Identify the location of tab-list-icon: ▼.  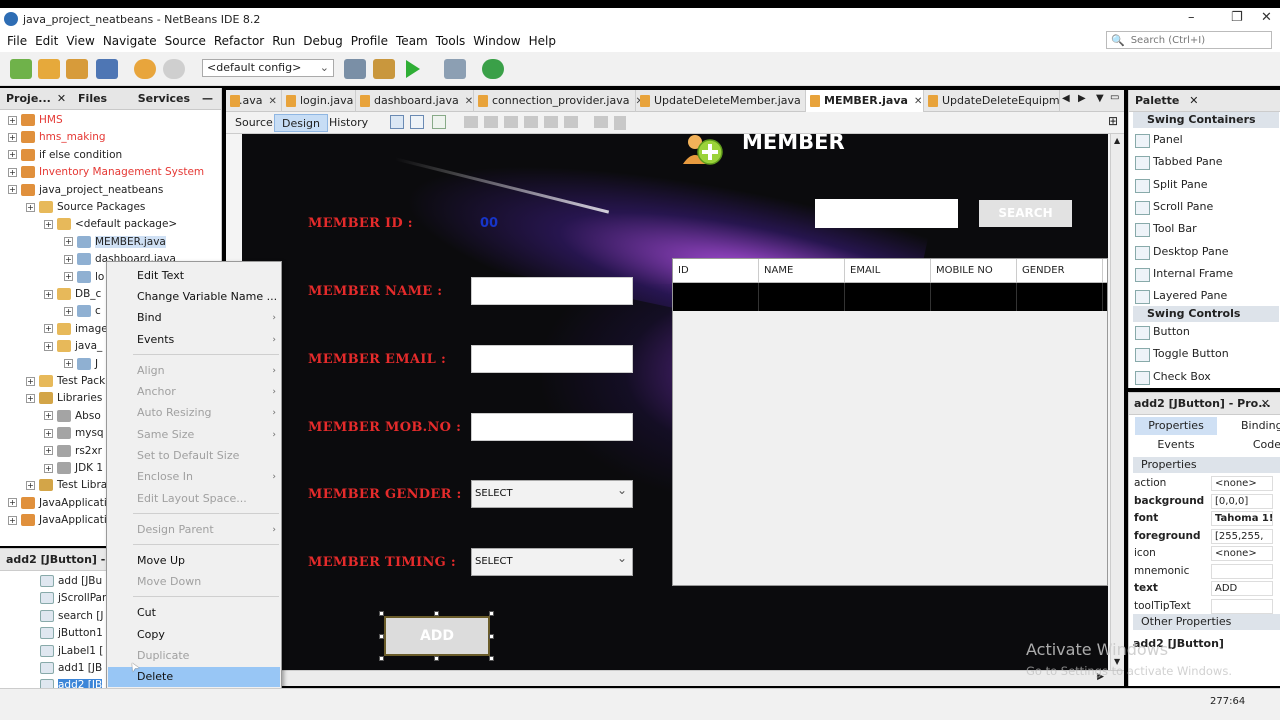
(1100, 98).